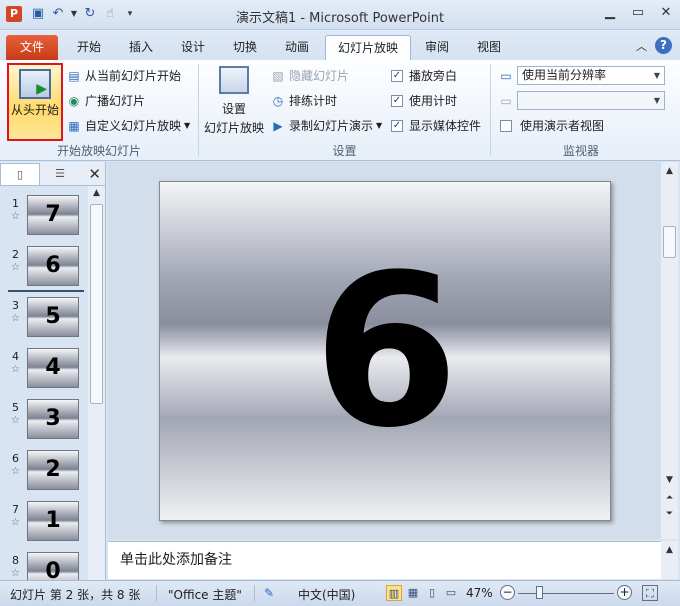  I want to click on slide-thumbnail: 5 ☆ 3, so click(44, 421).